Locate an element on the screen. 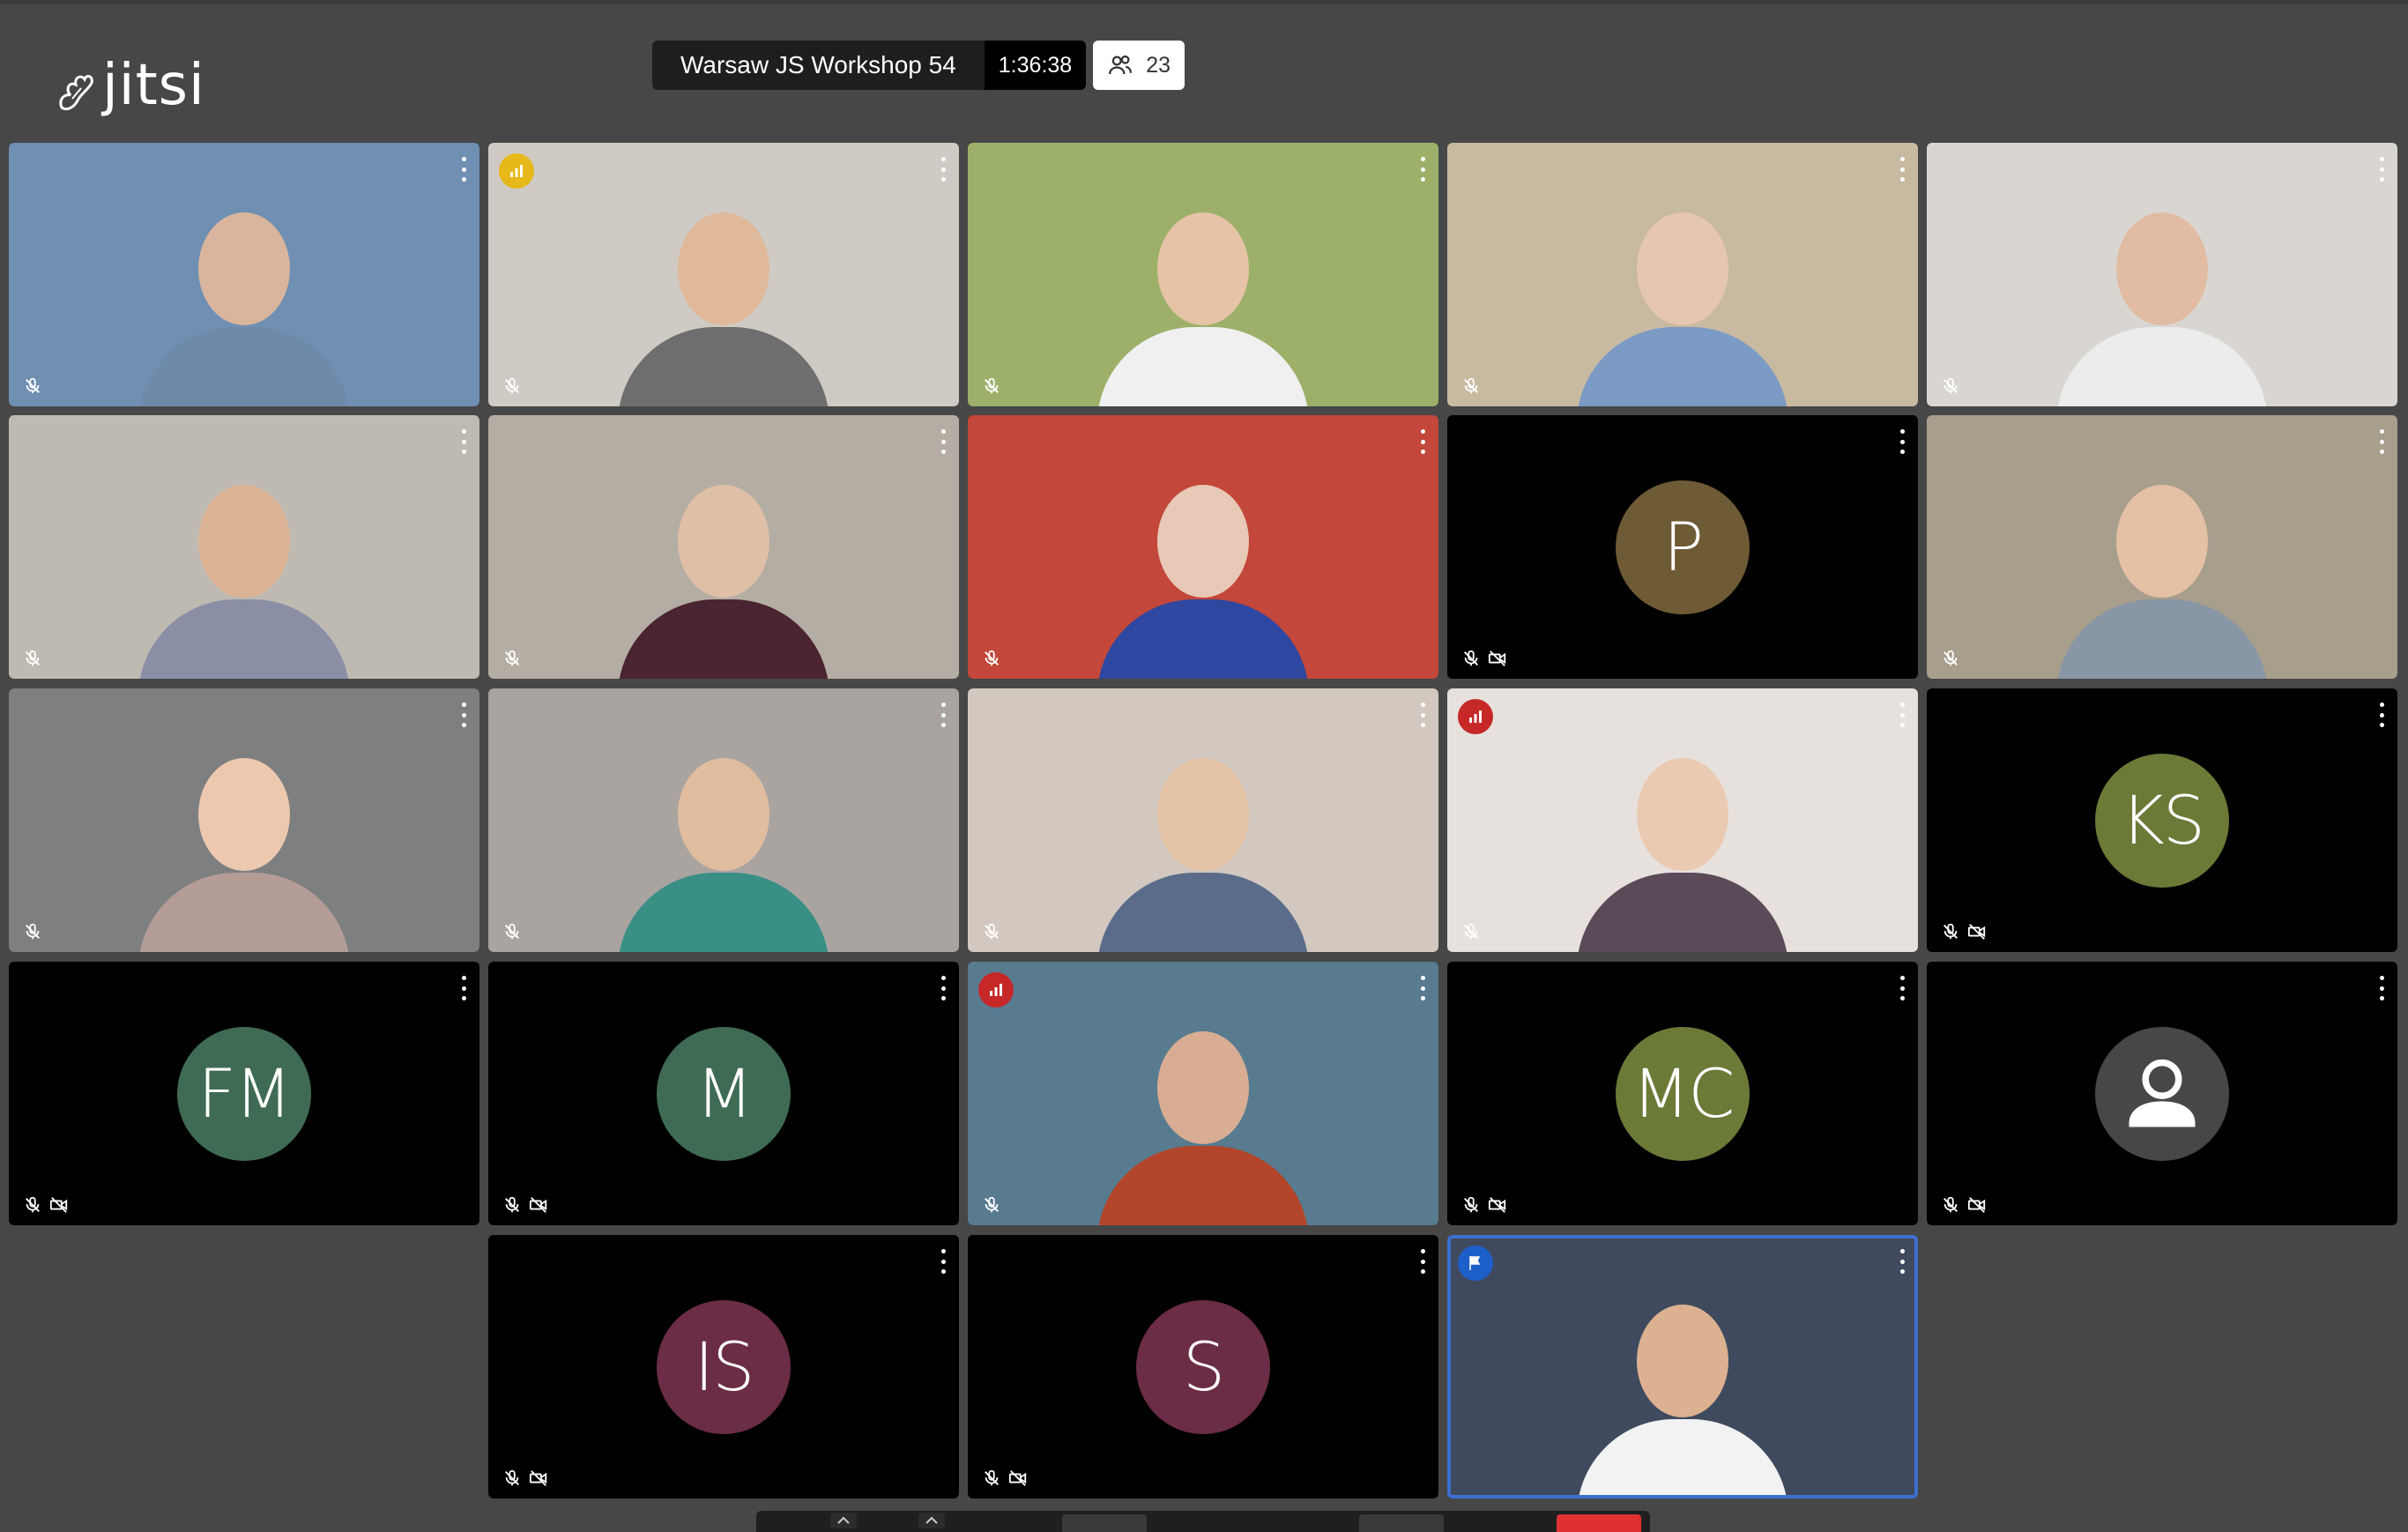 The image size is (2408, 1532). logo-text: jitsi is located at coordinates (153, 85).